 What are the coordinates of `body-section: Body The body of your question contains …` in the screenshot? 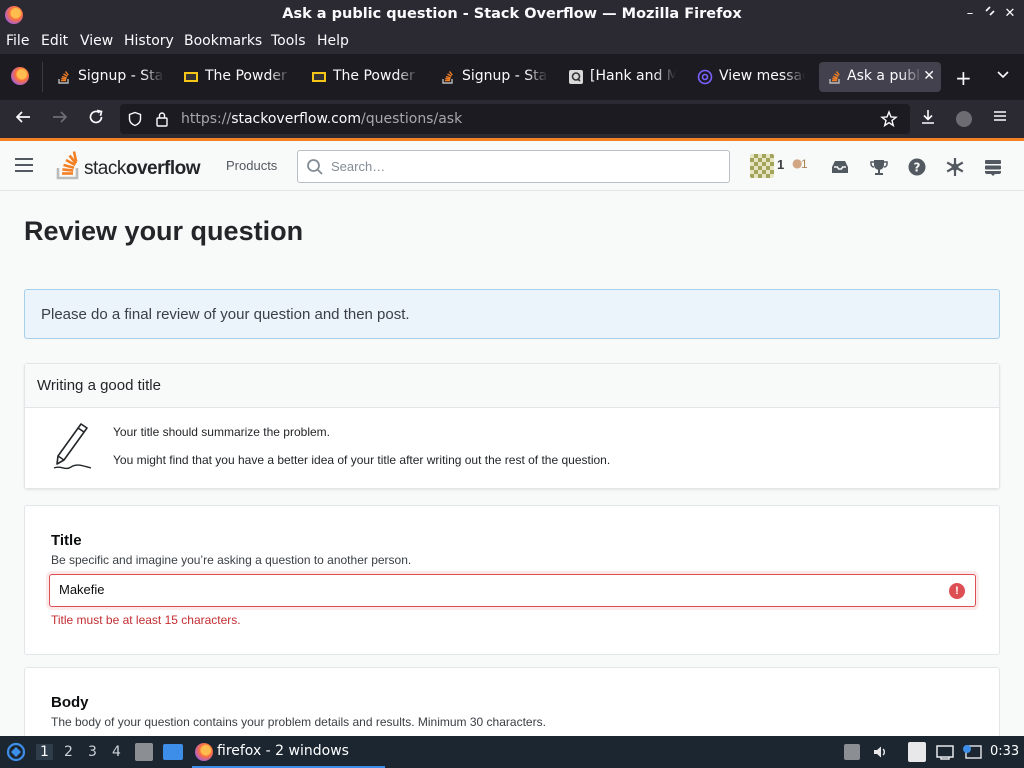 It's located at (512, 701).